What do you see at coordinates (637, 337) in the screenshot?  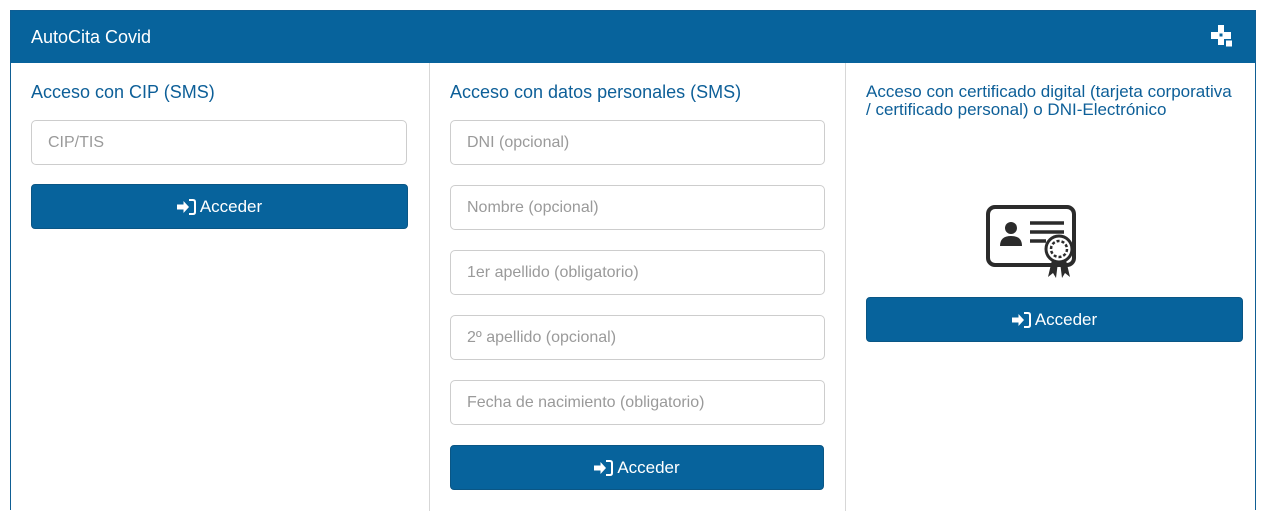 I see `second-surname-input` at bounding box center [637, 337].